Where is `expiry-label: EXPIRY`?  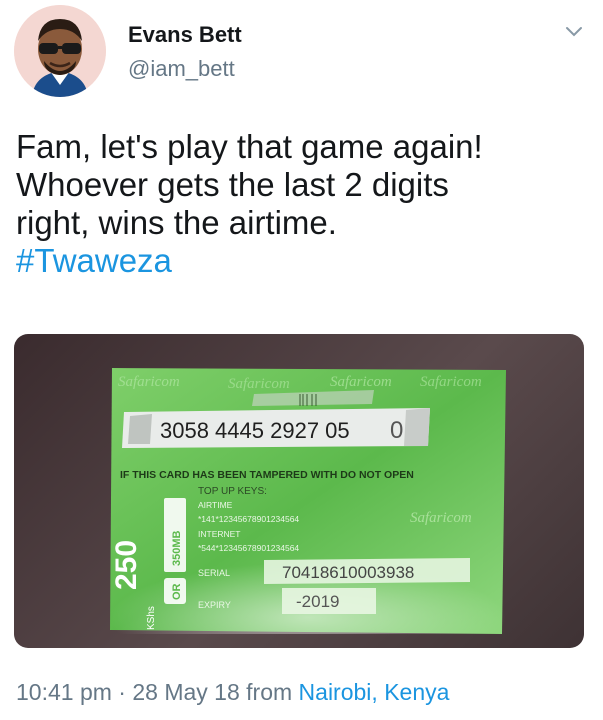
expiry-label: EXPIRY is located at coordinates (214, 605).